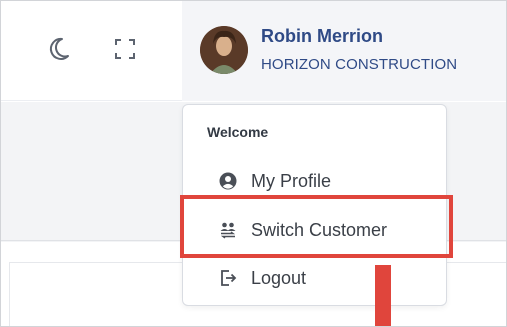  I want to click on menu-item-logout: Logout, so click(315, 278).